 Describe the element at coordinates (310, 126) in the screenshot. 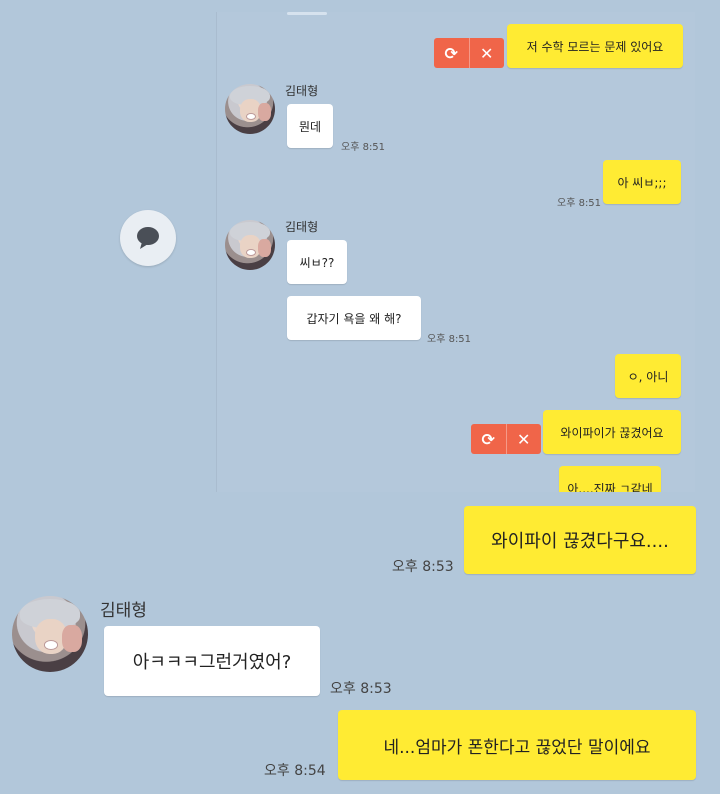

I see `message-bubble: 뭔데` at that location.